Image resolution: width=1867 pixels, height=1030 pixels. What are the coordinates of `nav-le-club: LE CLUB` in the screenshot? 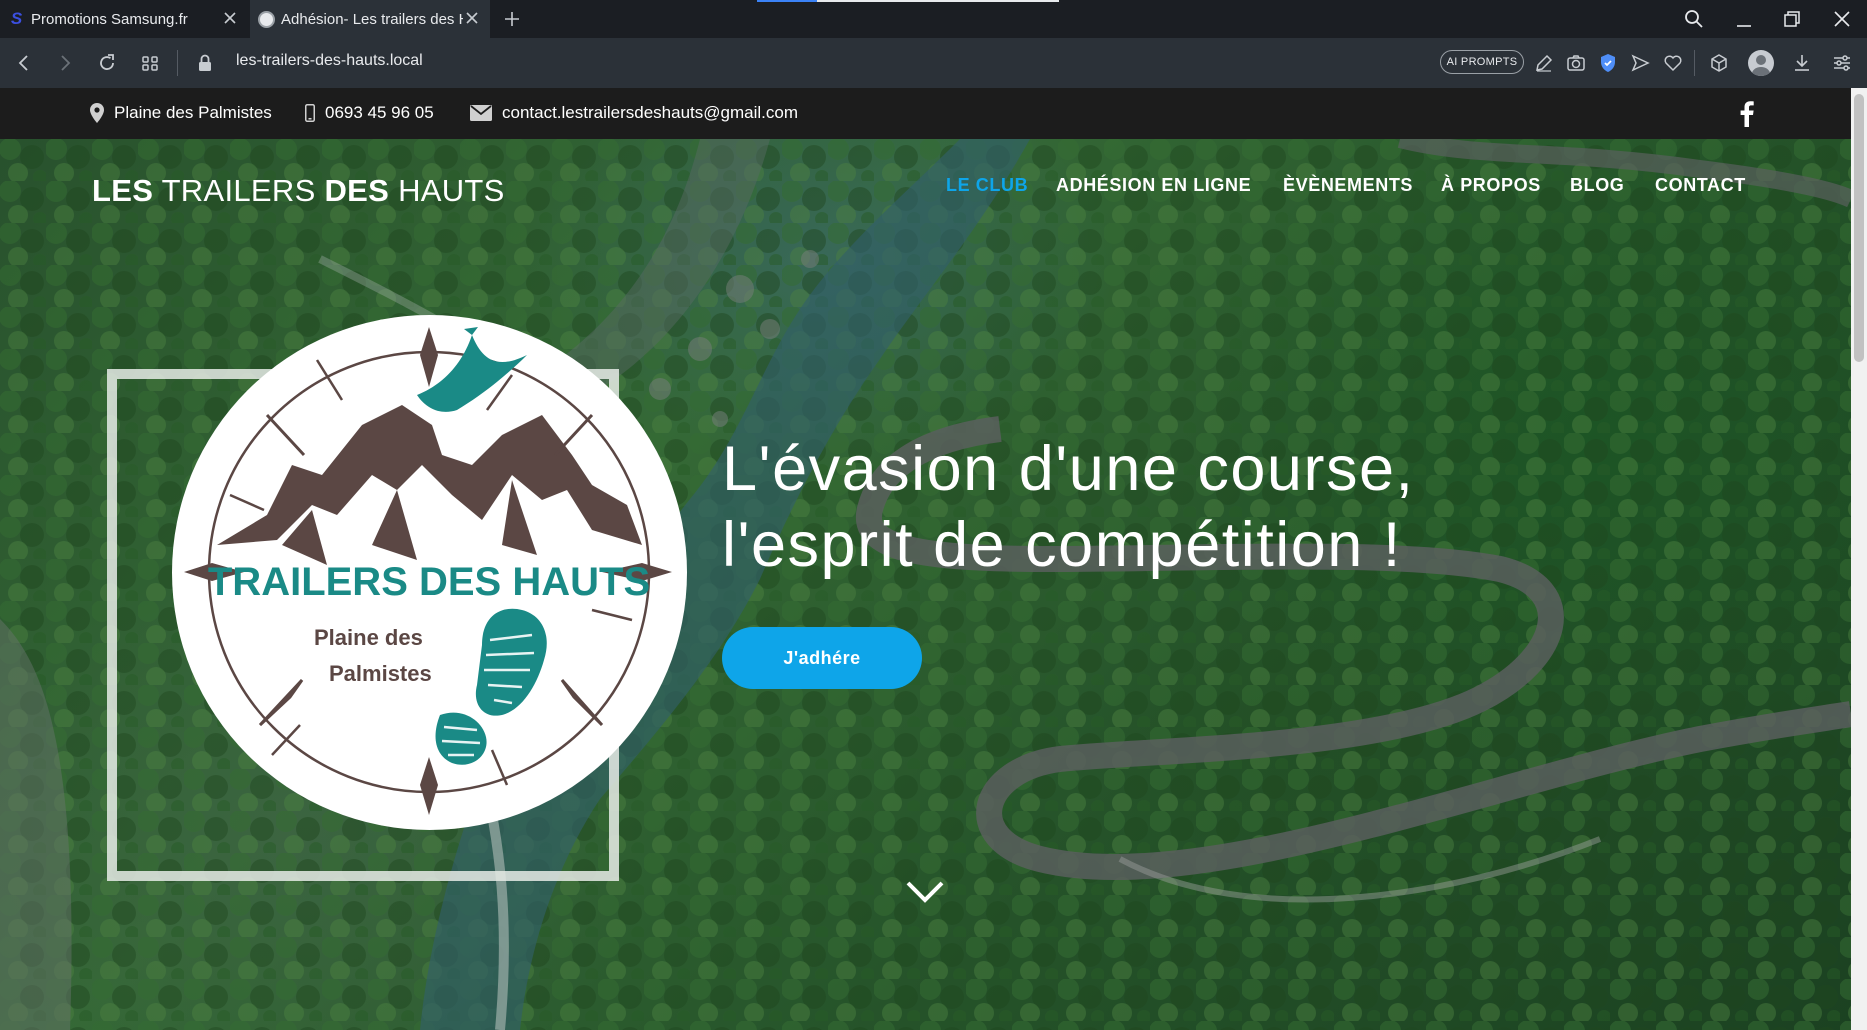 It's located at (987, 185).